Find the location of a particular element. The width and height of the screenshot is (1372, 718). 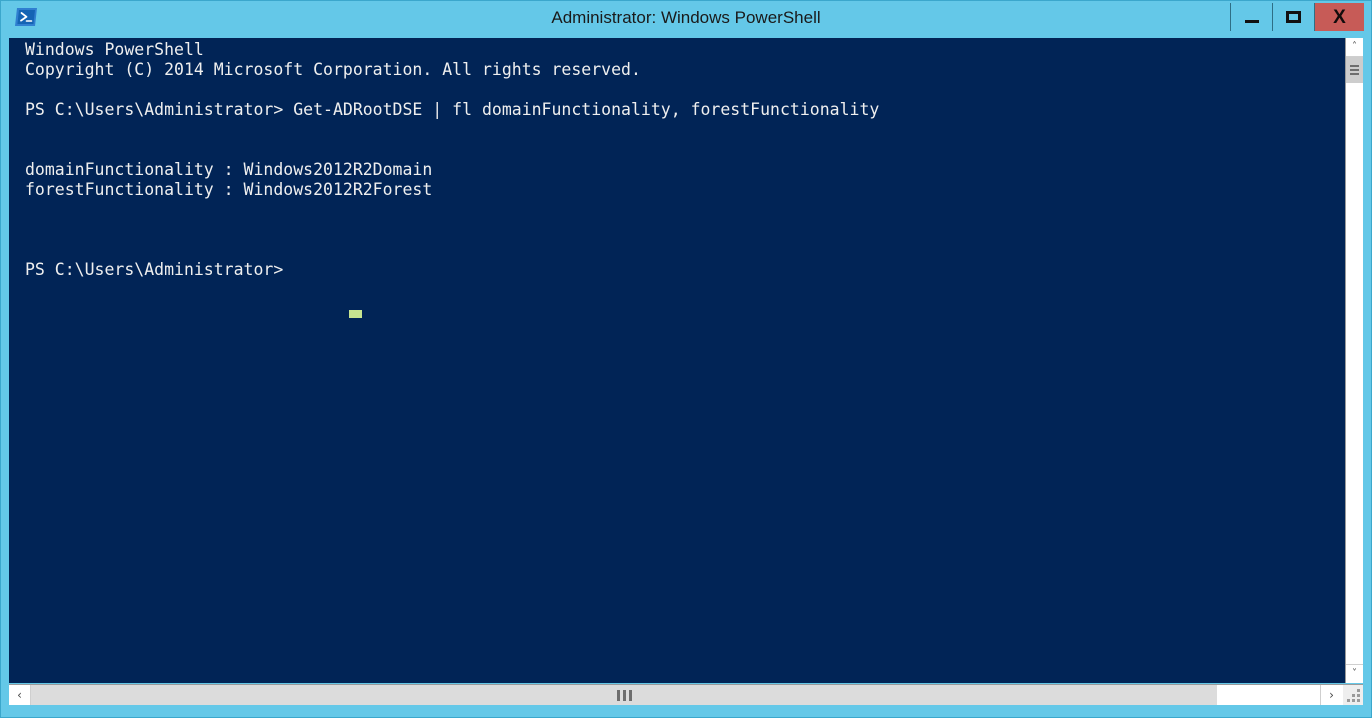

vertical-thumb-grip is located at coordinates (1354, 70).